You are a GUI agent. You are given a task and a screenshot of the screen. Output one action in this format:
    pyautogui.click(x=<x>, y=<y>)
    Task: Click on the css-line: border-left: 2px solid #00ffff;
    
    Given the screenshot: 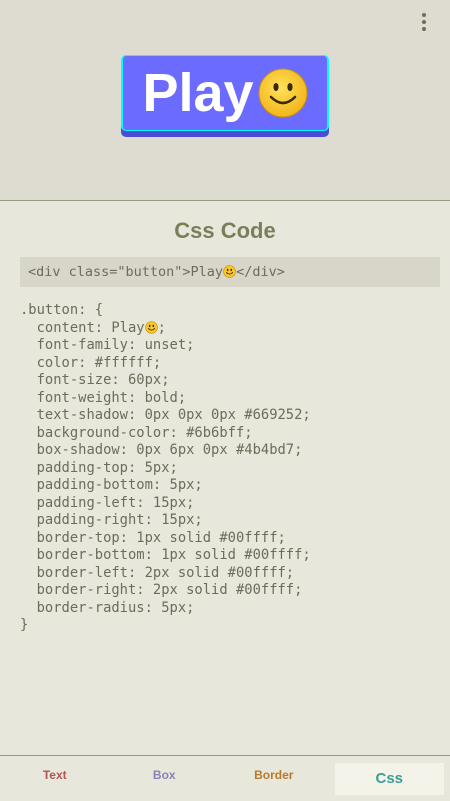 What is the action you would take?
    pyautogui.click(x=157, y=572)
    